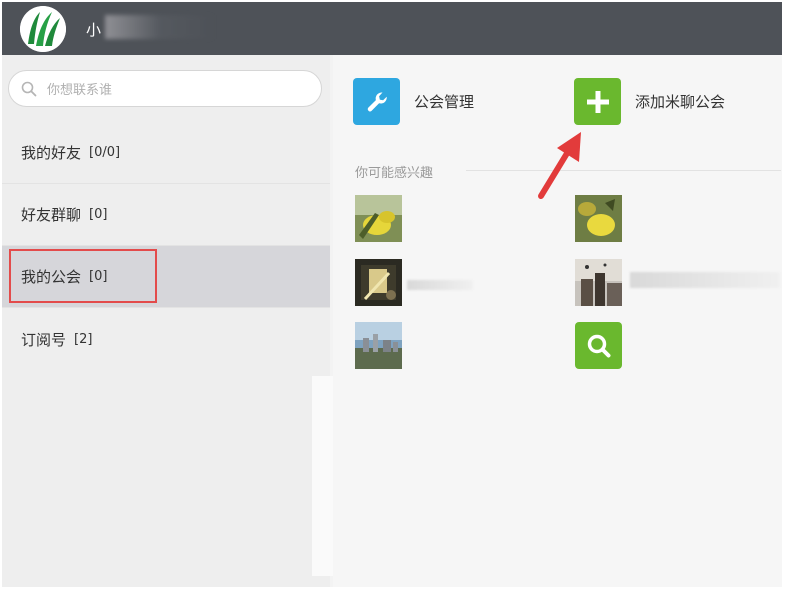 The image size is (785, 590). I want to click on username: 小, so click(94, 30).